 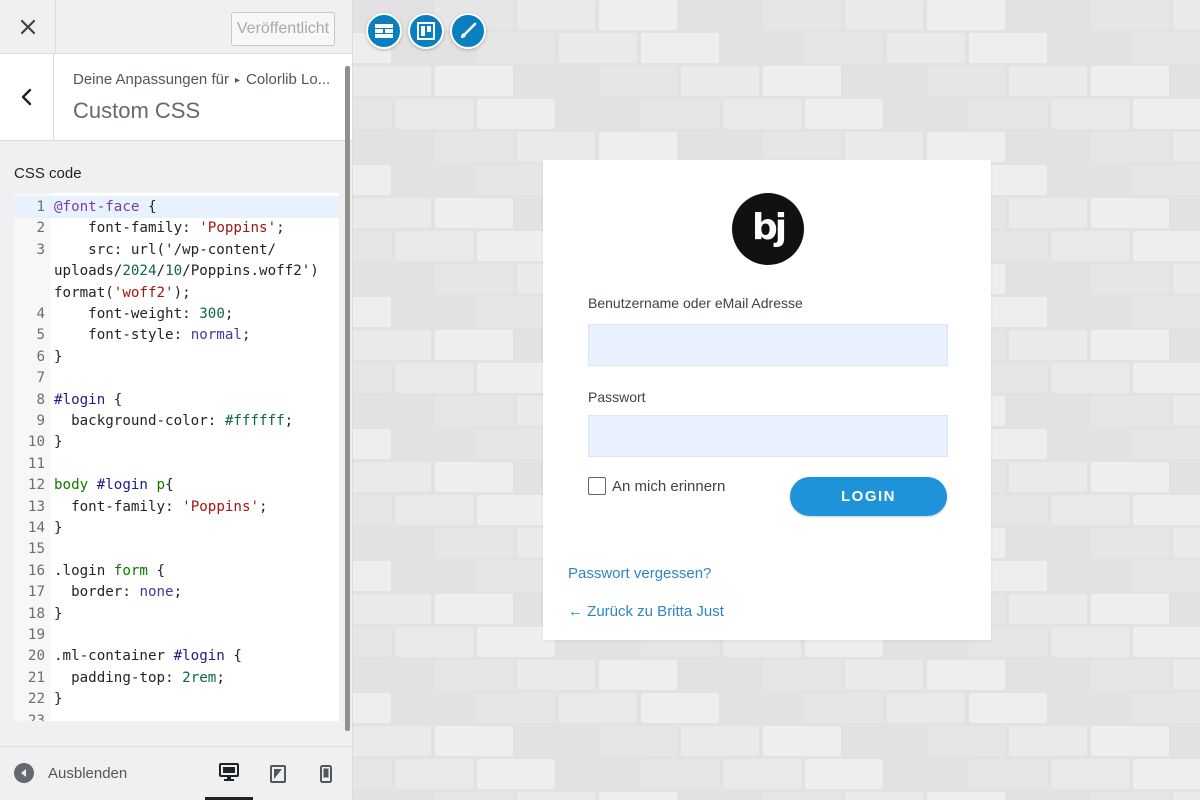 I want to click on code-line: format('woff2');, so click(x=176, y=293).